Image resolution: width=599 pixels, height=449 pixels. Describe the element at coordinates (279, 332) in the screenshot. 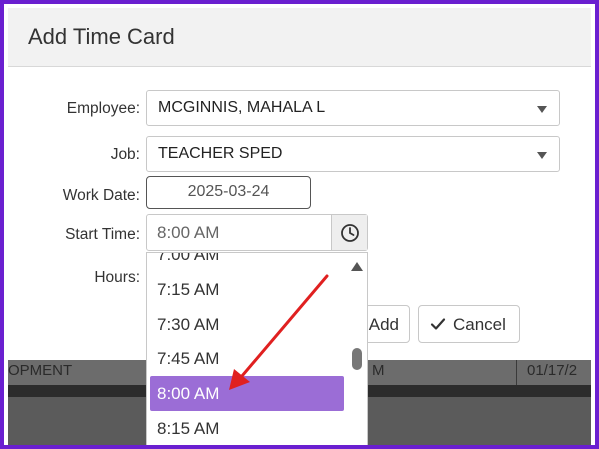

I see `annotation-arrow` at that location.